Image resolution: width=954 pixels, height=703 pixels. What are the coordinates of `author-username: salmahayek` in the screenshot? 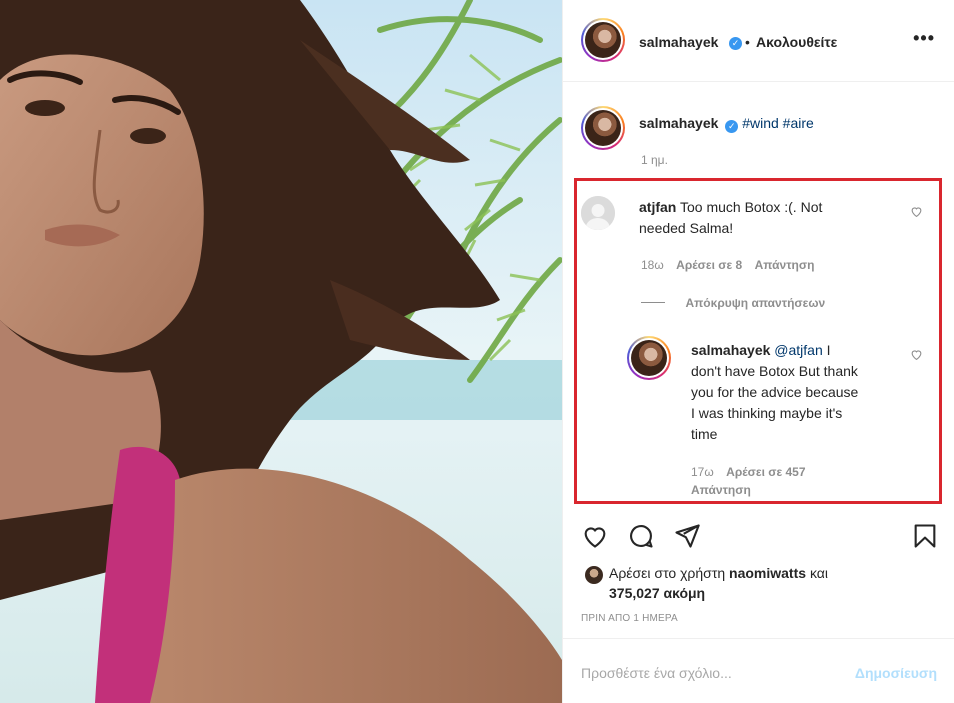 It's located at (678, 42).